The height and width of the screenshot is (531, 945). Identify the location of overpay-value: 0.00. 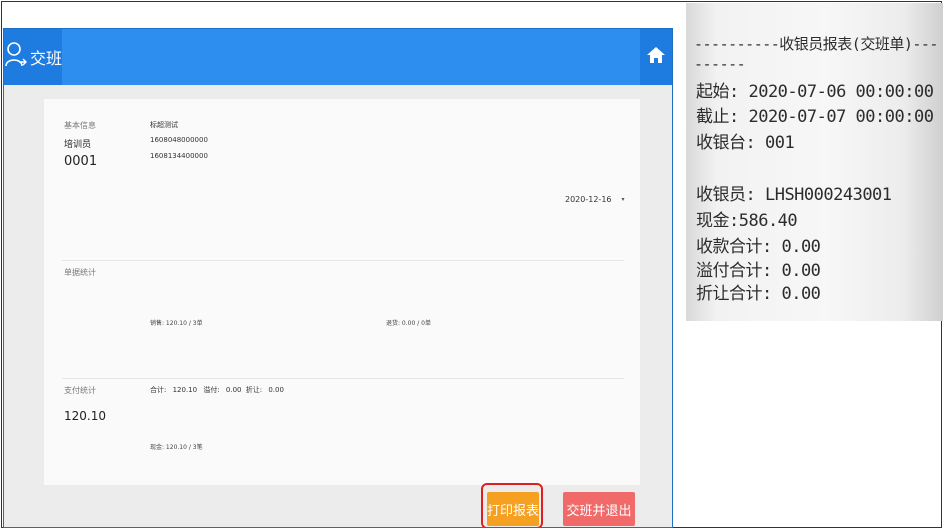
(233, 390).